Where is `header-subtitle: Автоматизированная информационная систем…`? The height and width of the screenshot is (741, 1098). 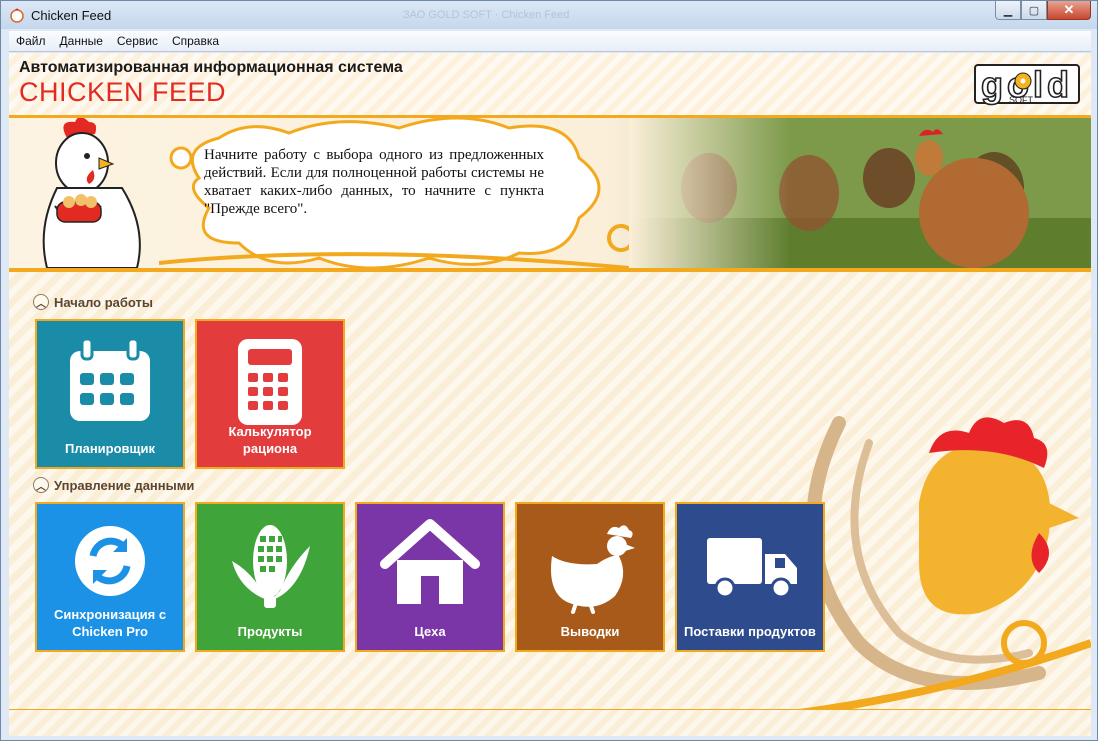
header-subtitle: Автоматизированная информационная систем… is located at coordinates (211, 67).